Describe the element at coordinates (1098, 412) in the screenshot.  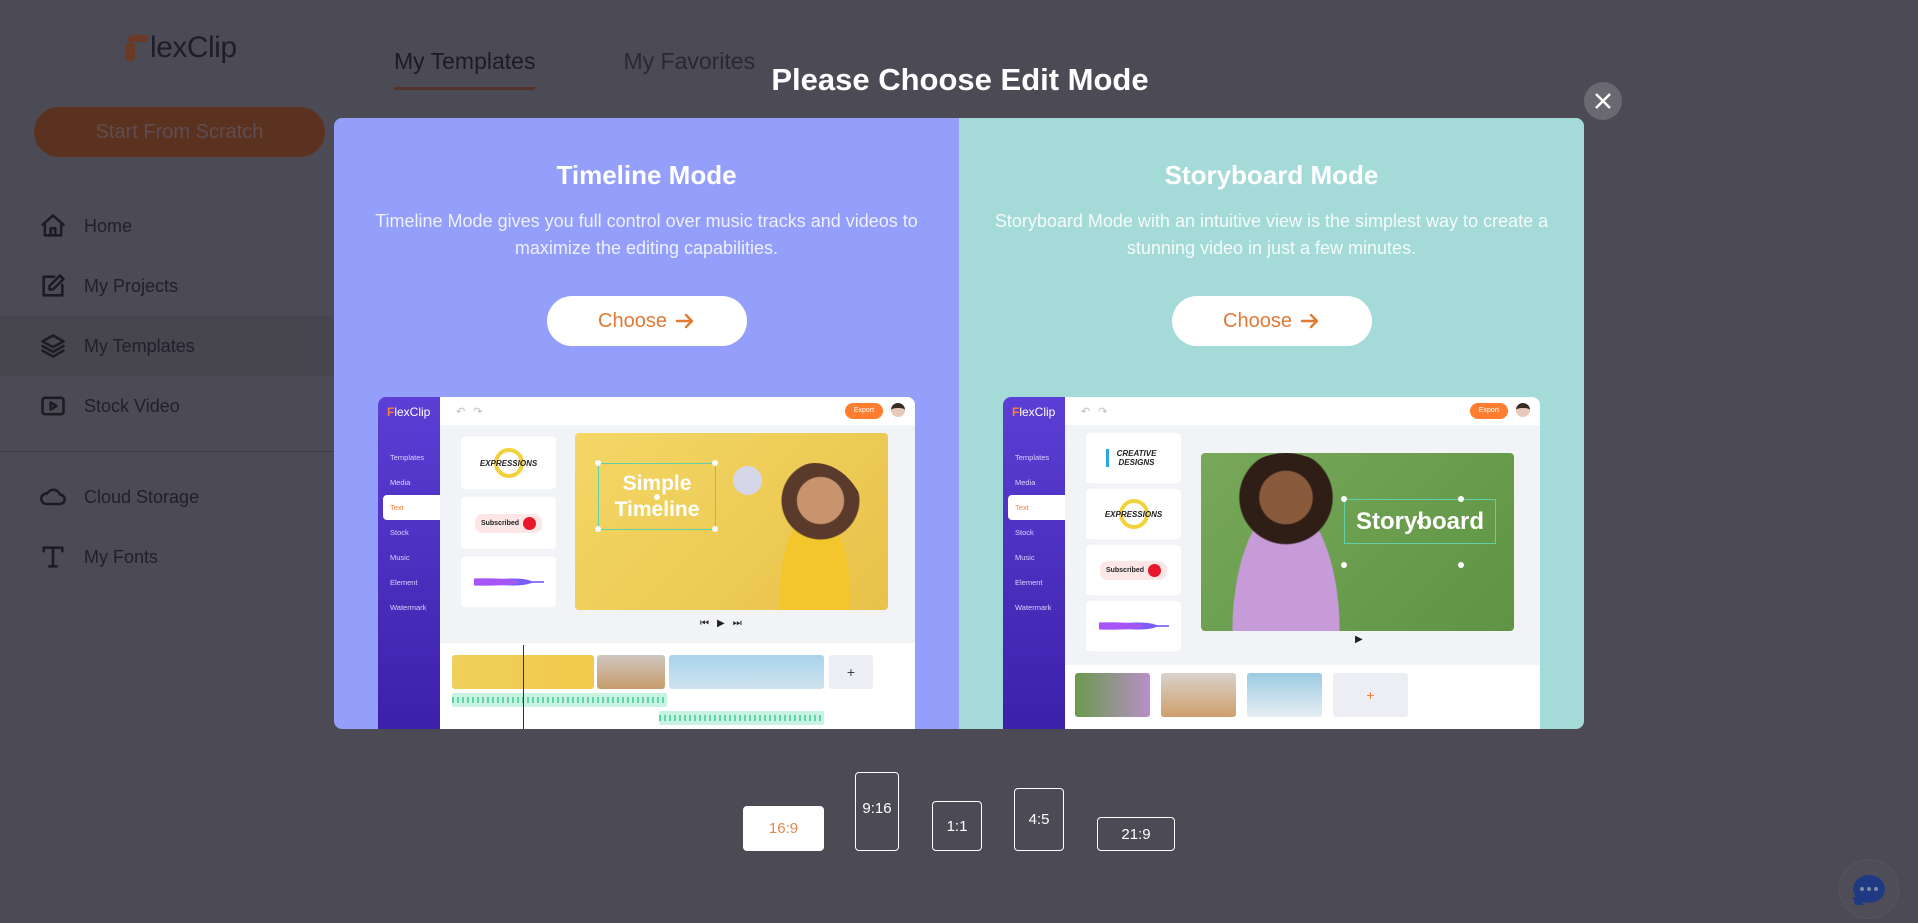
I see `undo-redo-icon: ↶↷` at that location.